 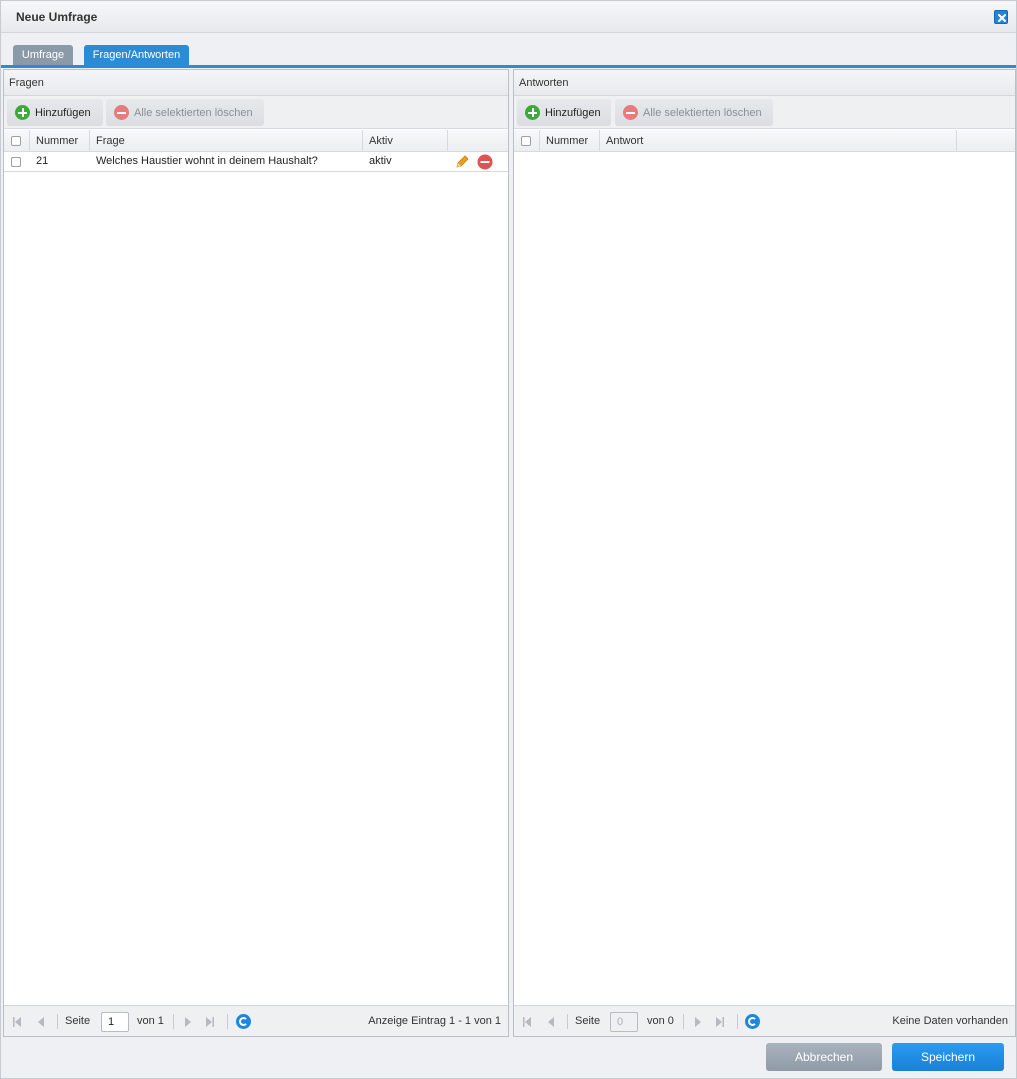 I want to click on close-button, so click(x=1001, y=17).